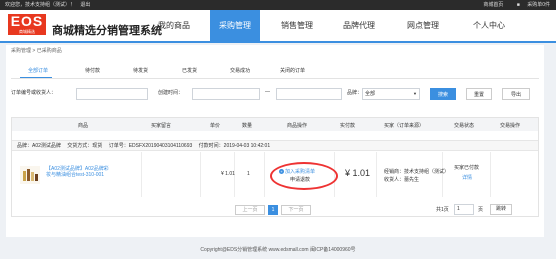 The height and width of the screenshot is (259, 556). I want to click on next-page-button: 下一页, so click(296, 210).